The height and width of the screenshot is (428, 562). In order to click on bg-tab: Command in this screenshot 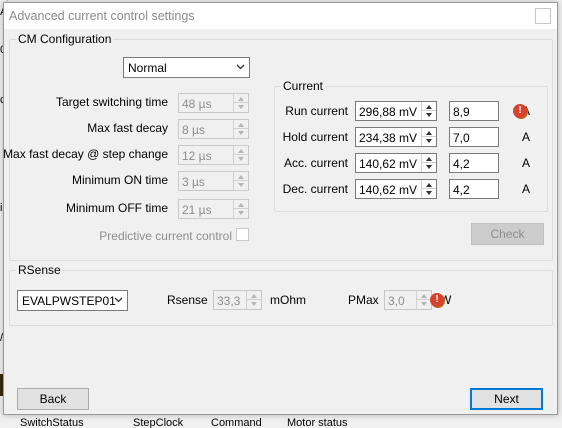, I will do `click(236, 422)`.